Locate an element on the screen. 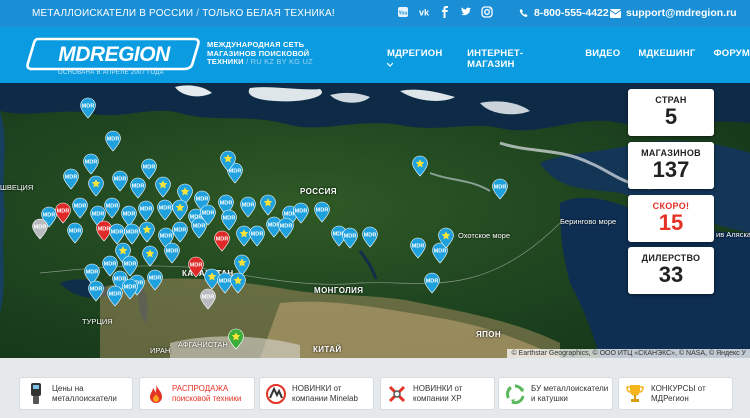  tile-minelab: НОВИНКИ от компании Minelab is located at coordinates (316, 393).